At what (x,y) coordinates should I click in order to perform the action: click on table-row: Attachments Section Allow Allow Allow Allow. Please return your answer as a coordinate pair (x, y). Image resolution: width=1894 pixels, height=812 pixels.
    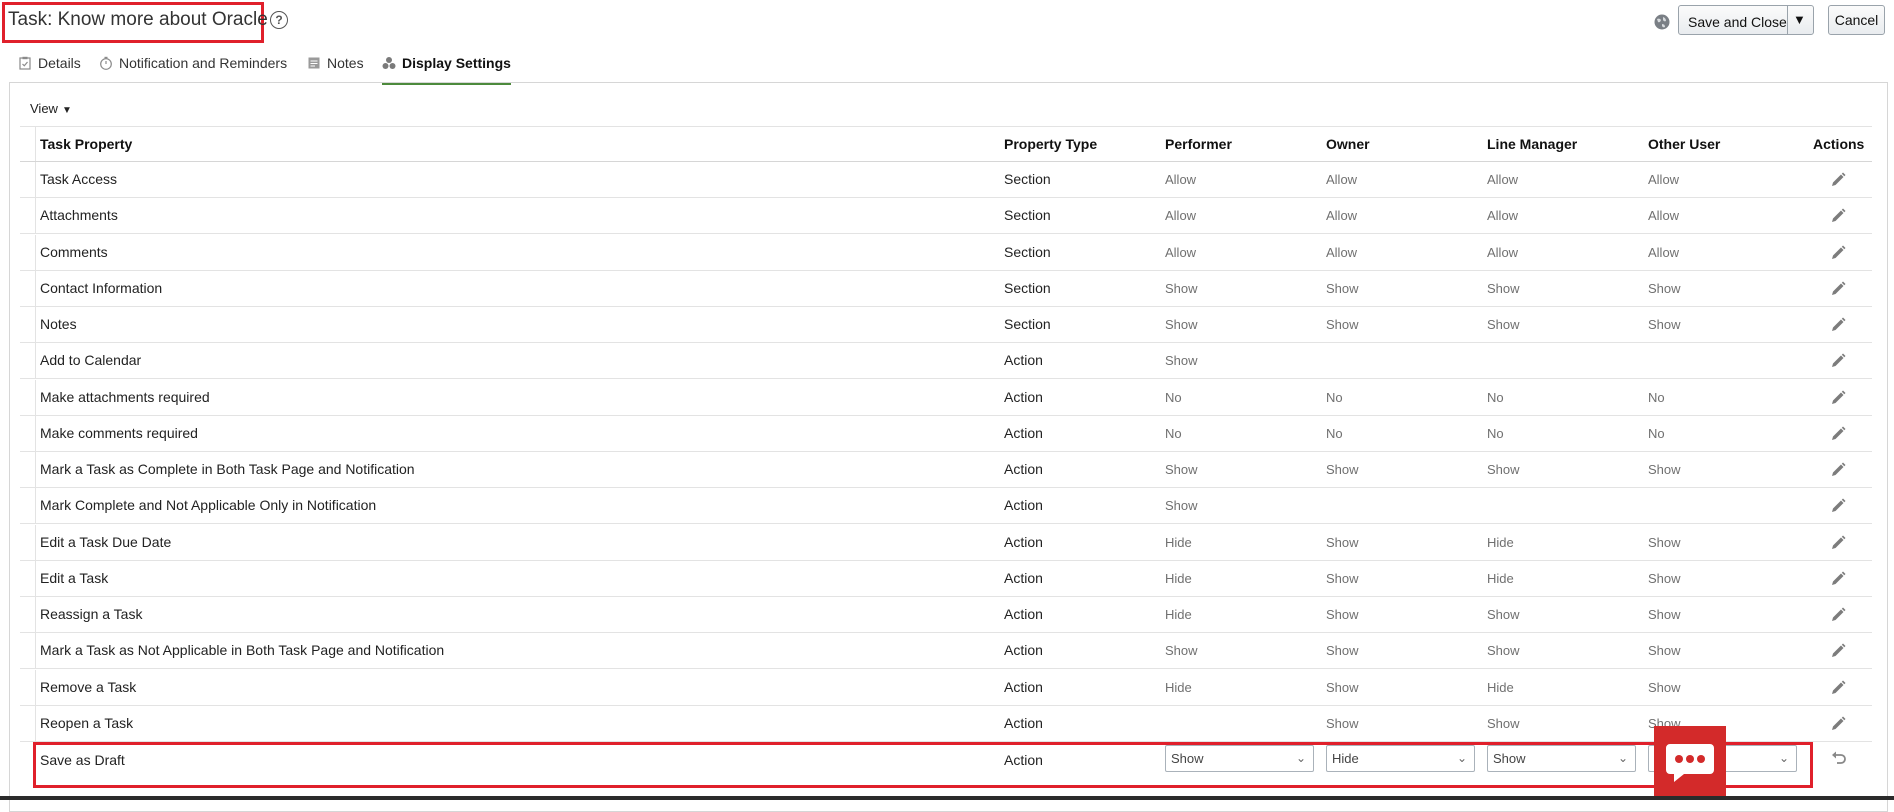
    Looking at the image, I should click on (946, 216).